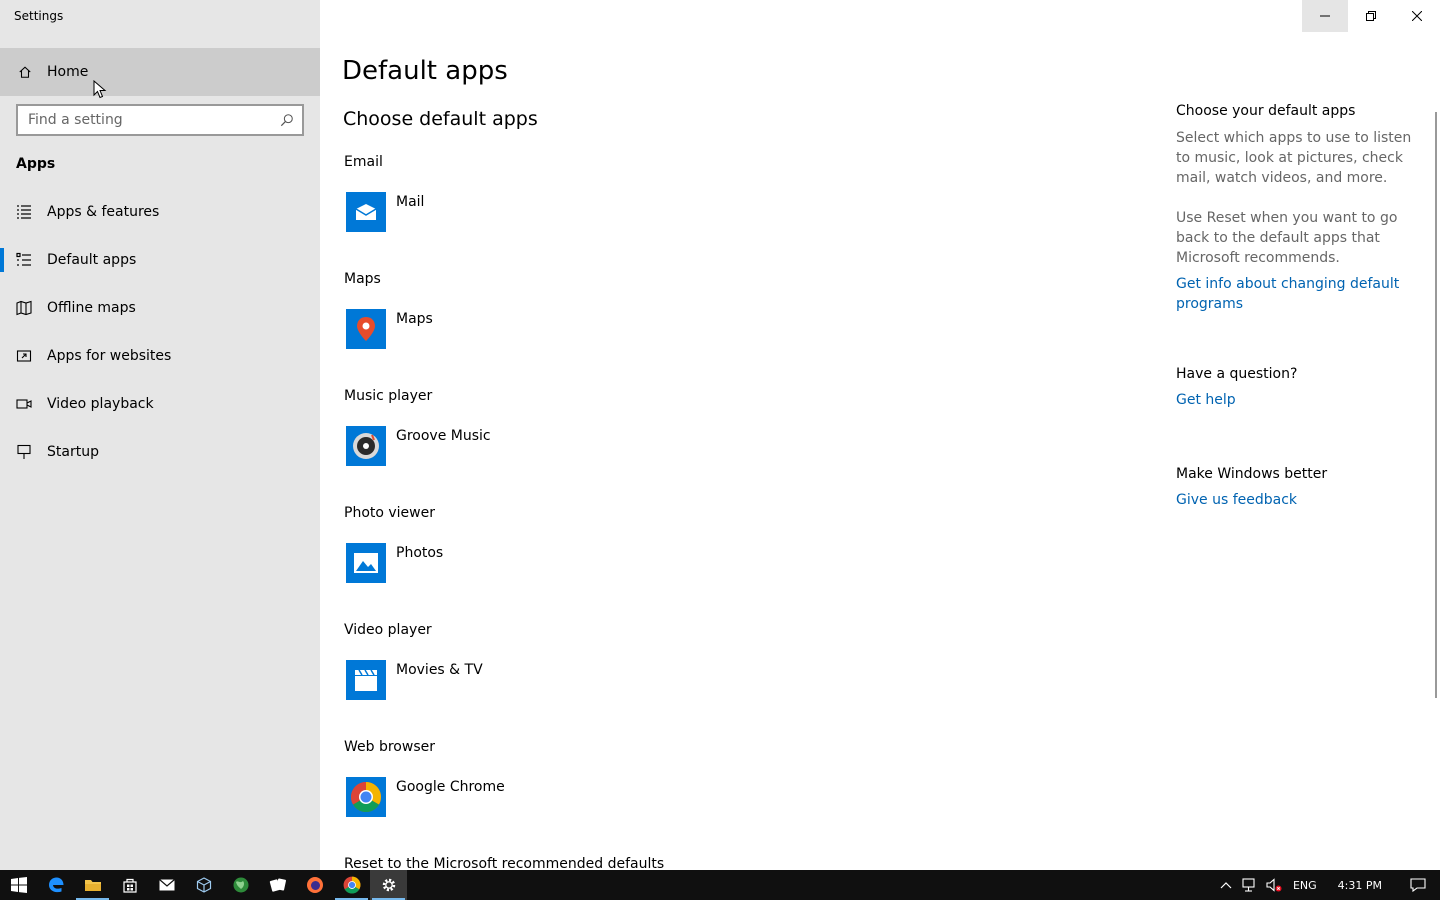  What do you see at coordinates (420, 553) in the screenshot?
I see `app-name: Photos` at bounding box center [420, 553].